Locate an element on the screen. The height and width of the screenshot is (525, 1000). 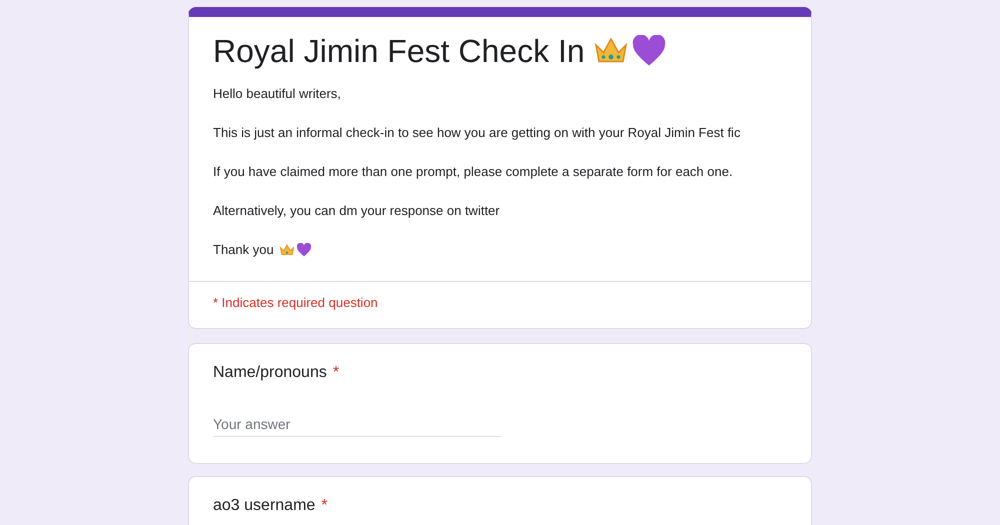
form-title: Royal Jimin Fest Check In is located at coordinates (399, 51).